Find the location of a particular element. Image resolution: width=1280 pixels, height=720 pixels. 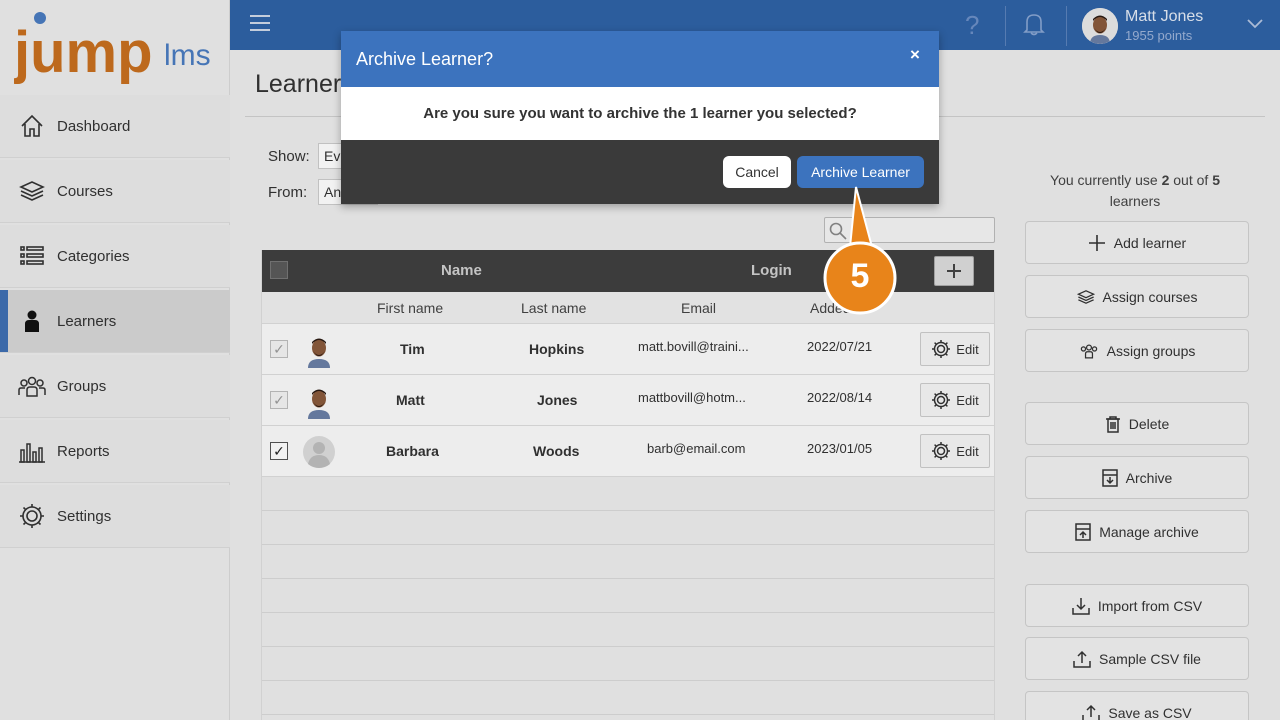

step-number: 5 is located at coordinates (860, 275).